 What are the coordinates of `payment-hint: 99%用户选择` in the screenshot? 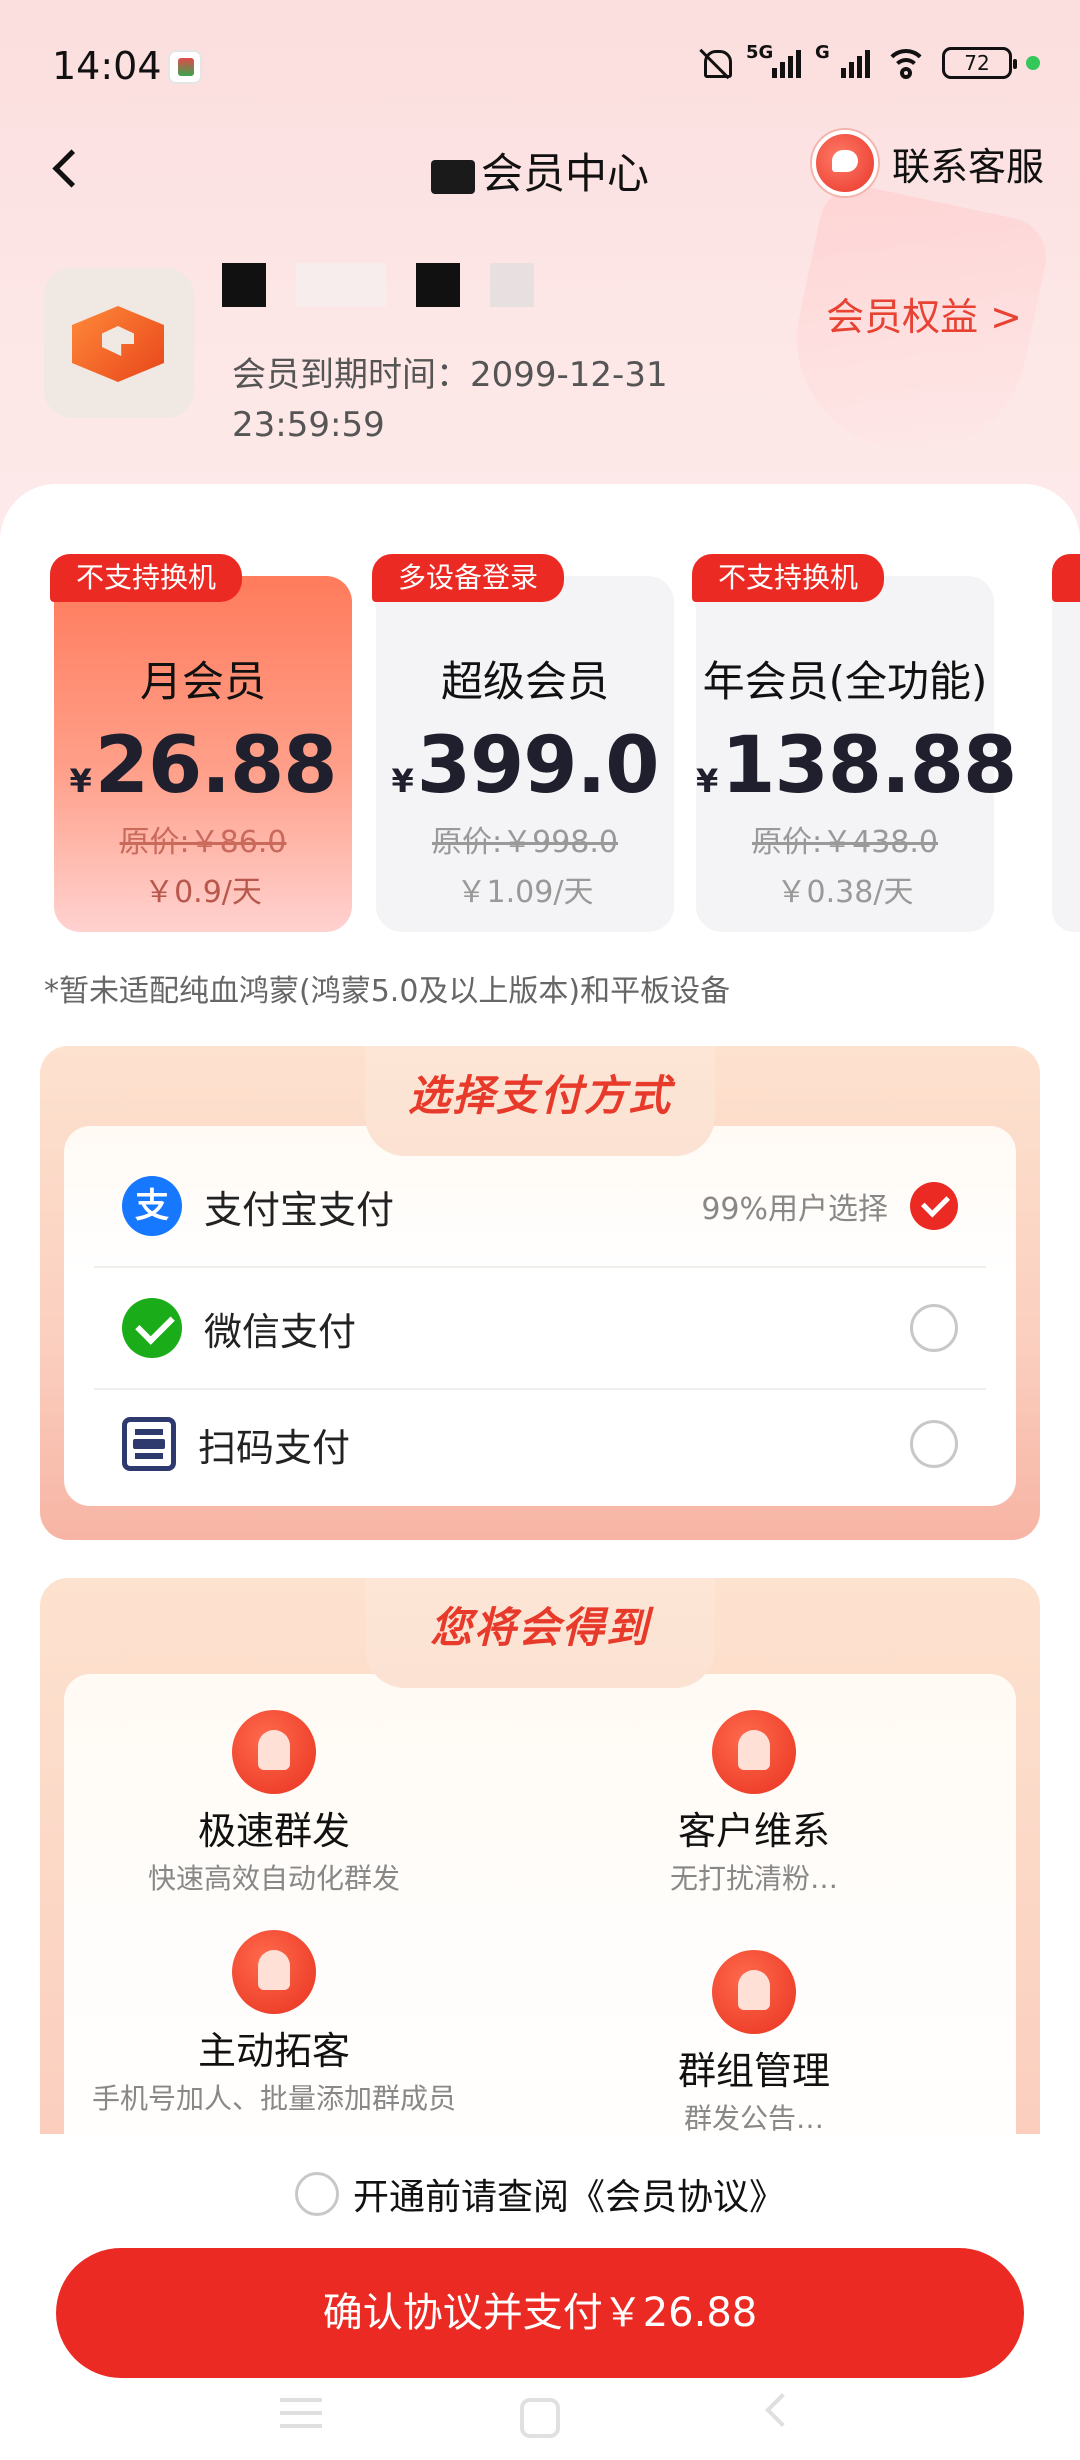 It's located at (794, 1209).